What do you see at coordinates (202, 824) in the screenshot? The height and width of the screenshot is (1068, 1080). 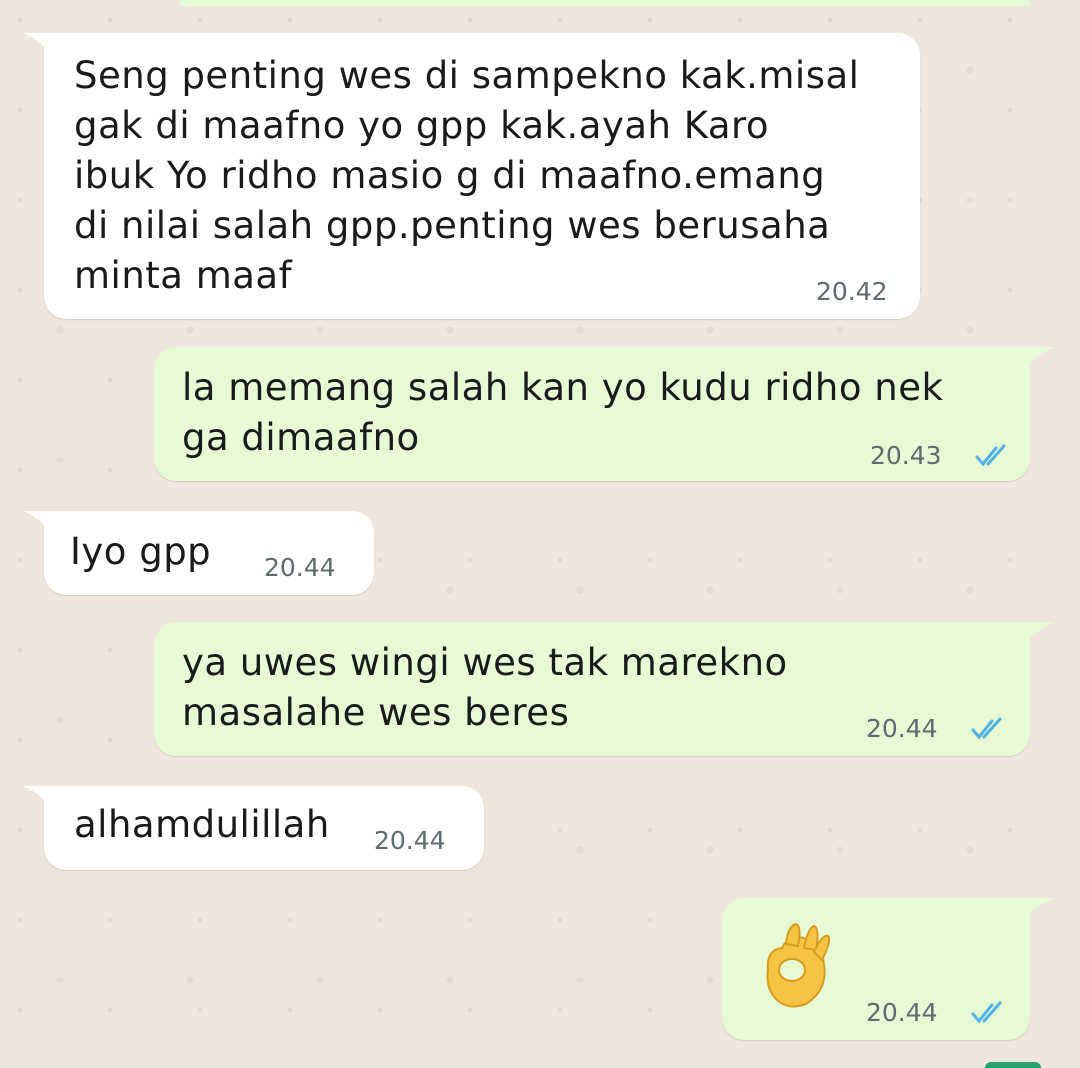 I see `message-text-line: alhamdulillah` at bounding box center [202, 824].